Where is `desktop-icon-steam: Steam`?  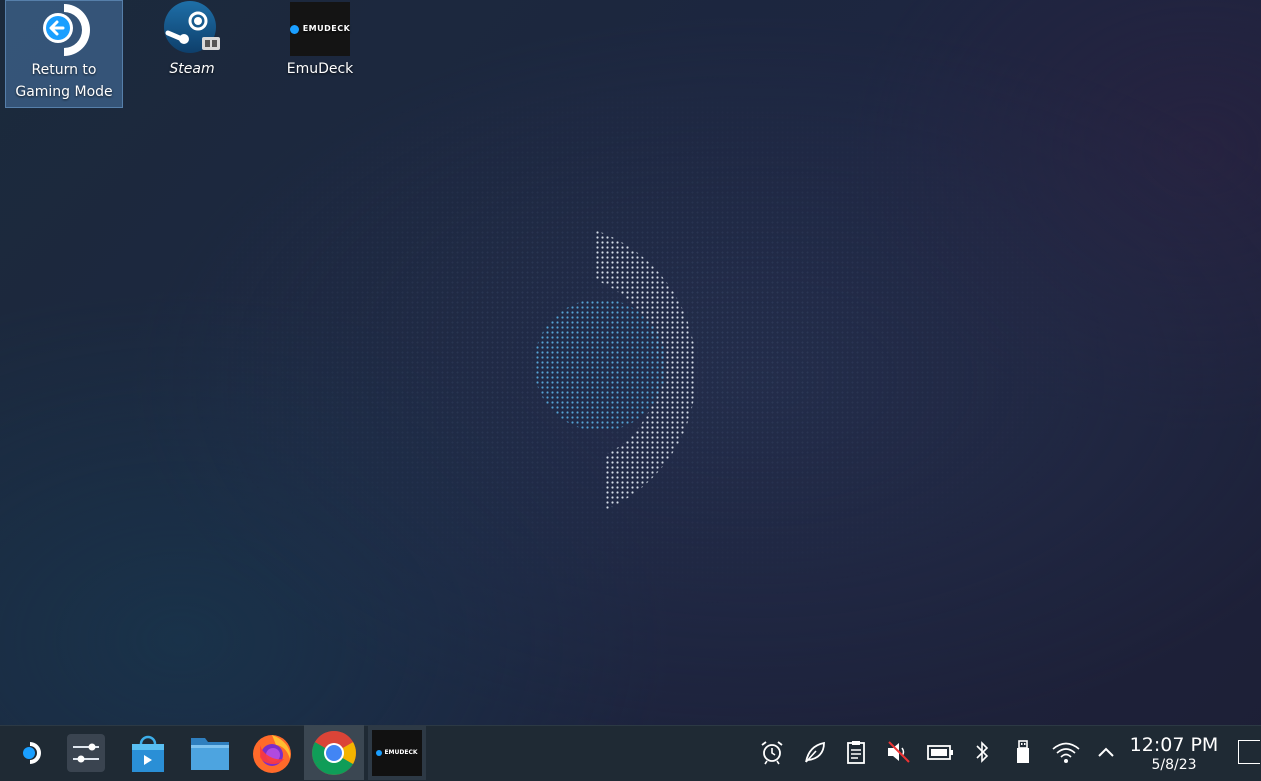
desktop-icon-steam: Steam is located at coordinates (192, 54).